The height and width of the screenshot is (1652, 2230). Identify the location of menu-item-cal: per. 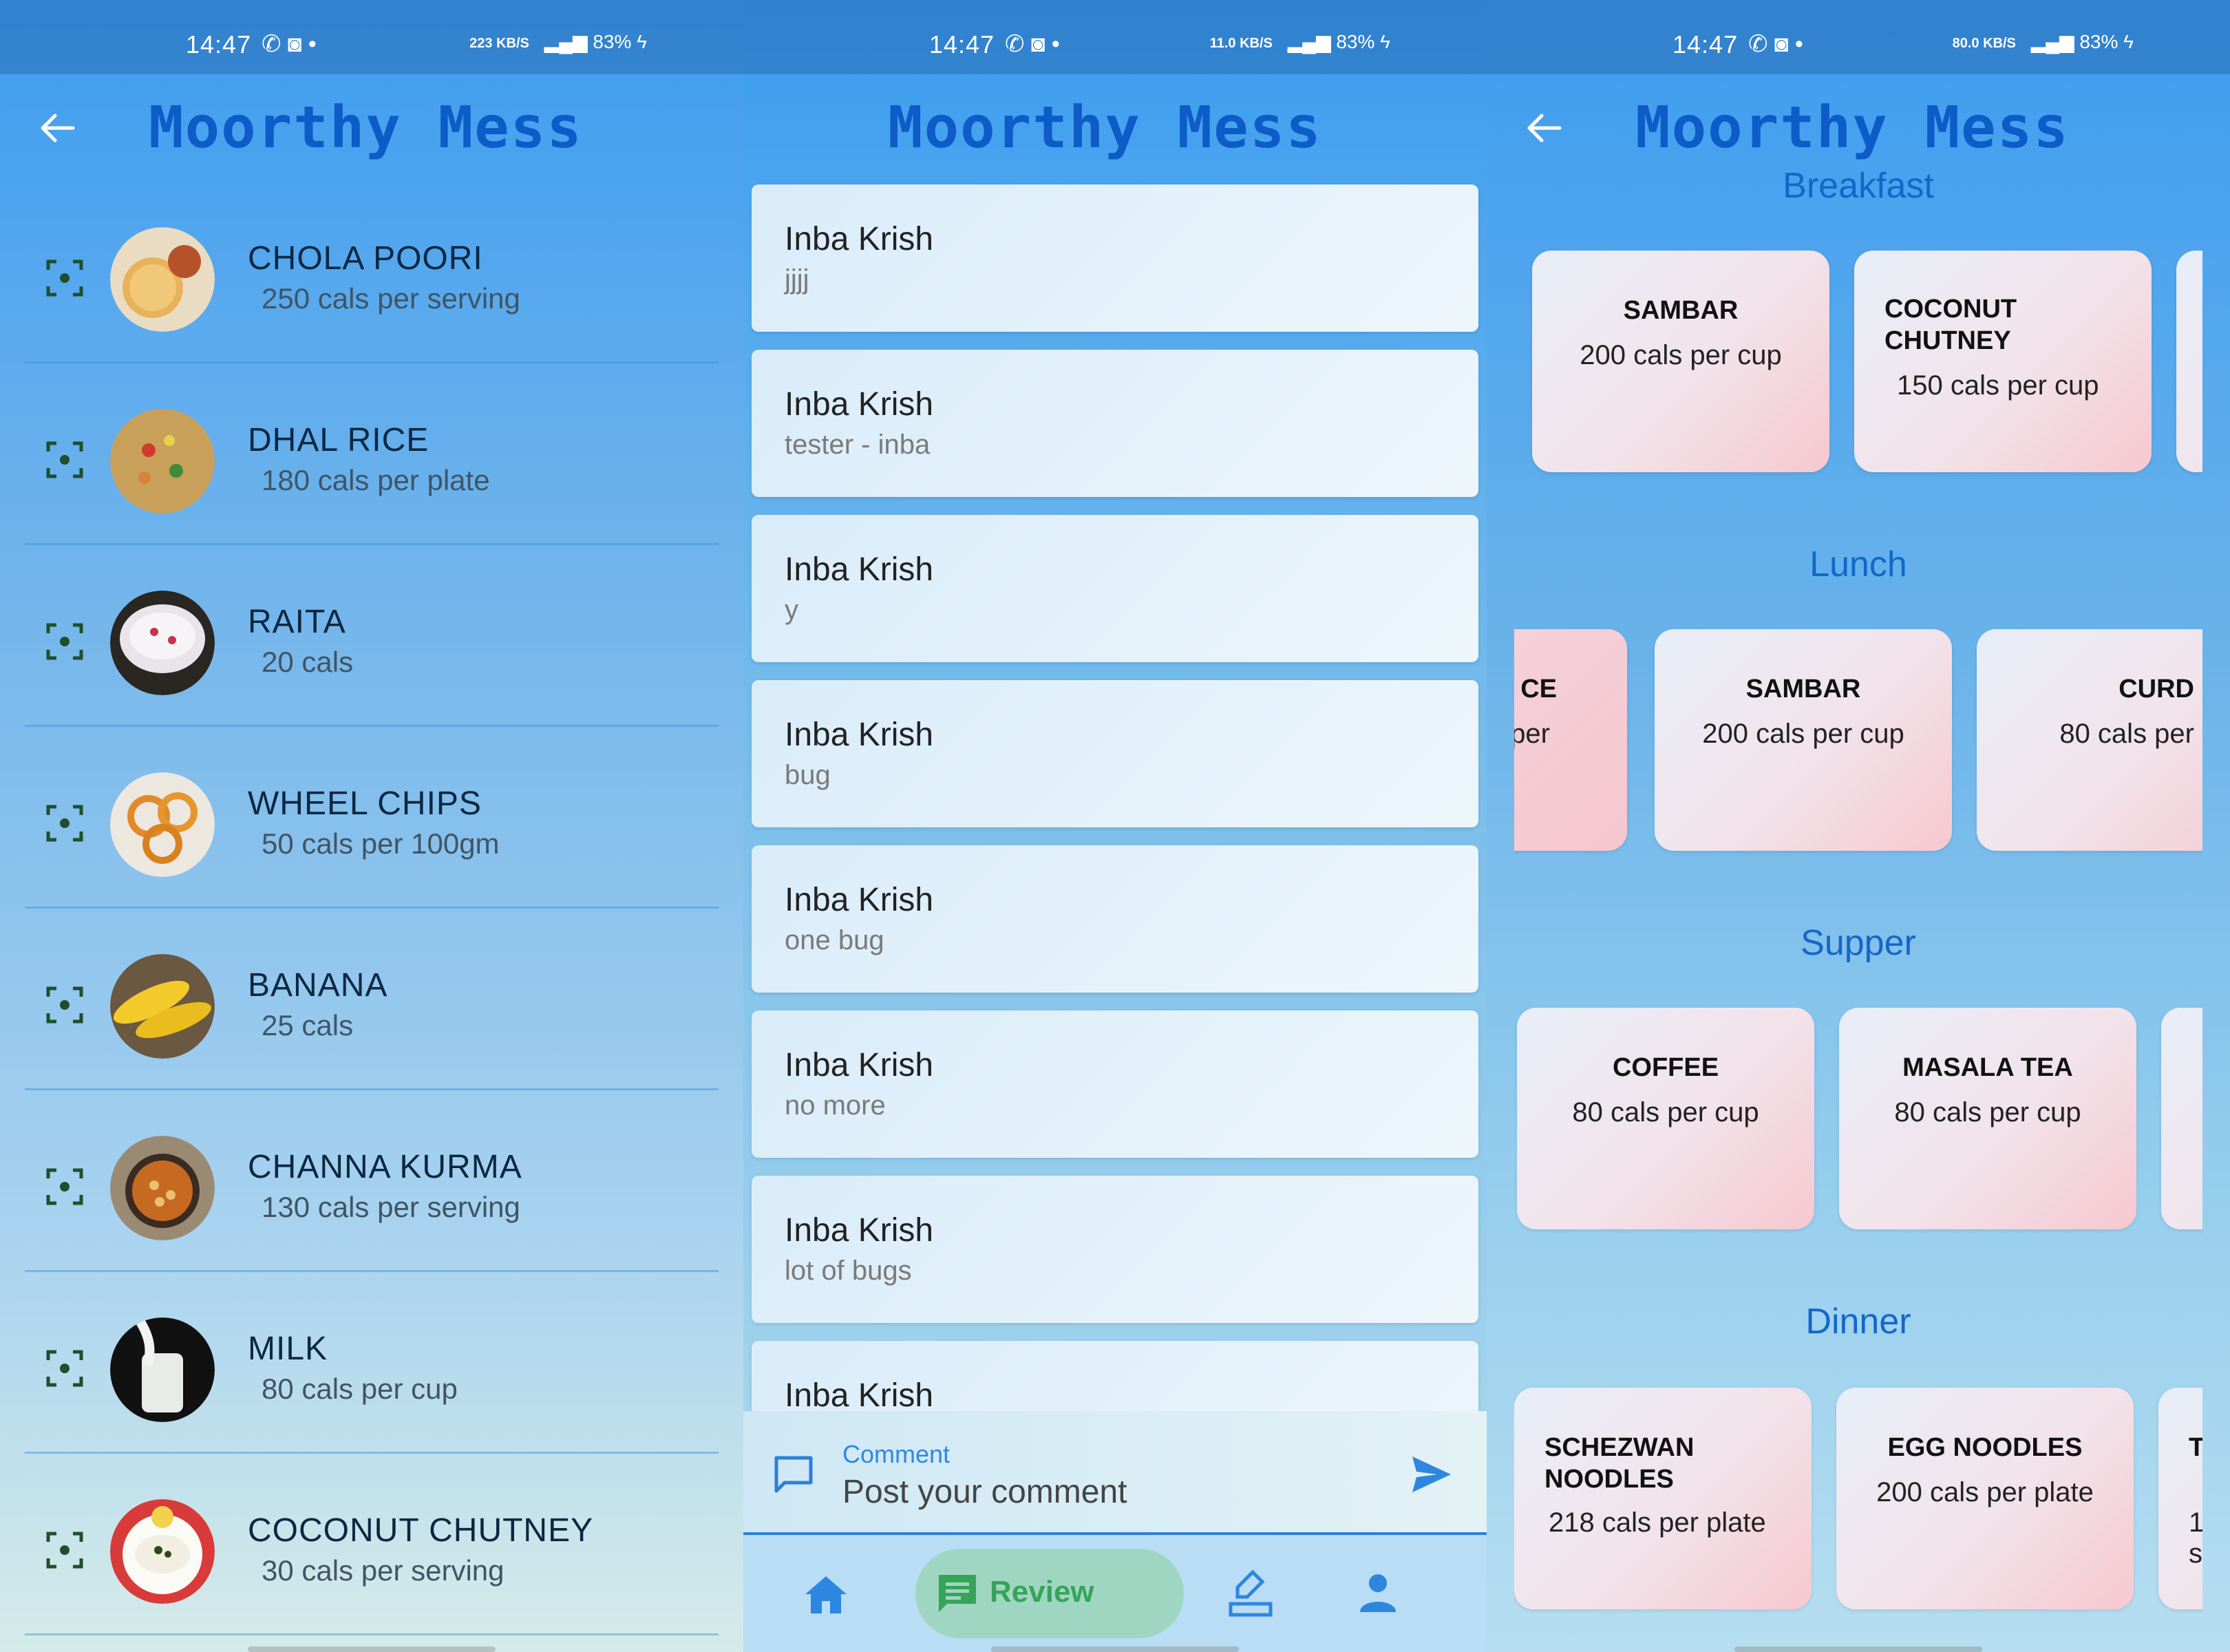
(1532, 734).